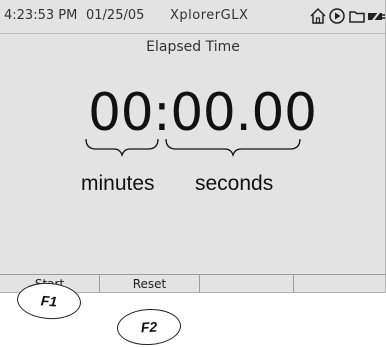  What do you see at coordinates (234, 183) in the screenshot?
I see `seconds-label: seconds` at bounding box center [234, 183].